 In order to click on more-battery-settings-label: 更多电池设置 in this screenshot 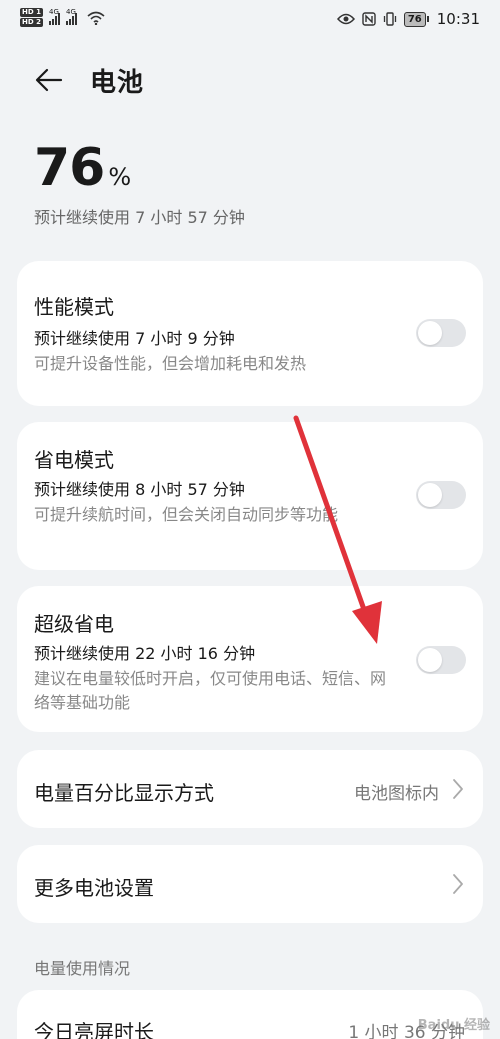, I will do `click(94, 888)`.